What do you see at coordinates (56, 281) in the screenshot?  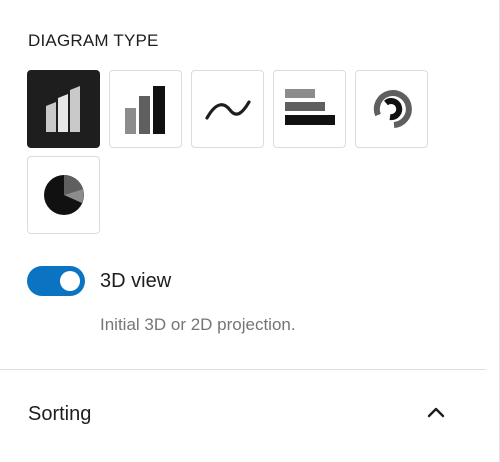 I see `3d-view-toggle` at bounding box center [56, 281].